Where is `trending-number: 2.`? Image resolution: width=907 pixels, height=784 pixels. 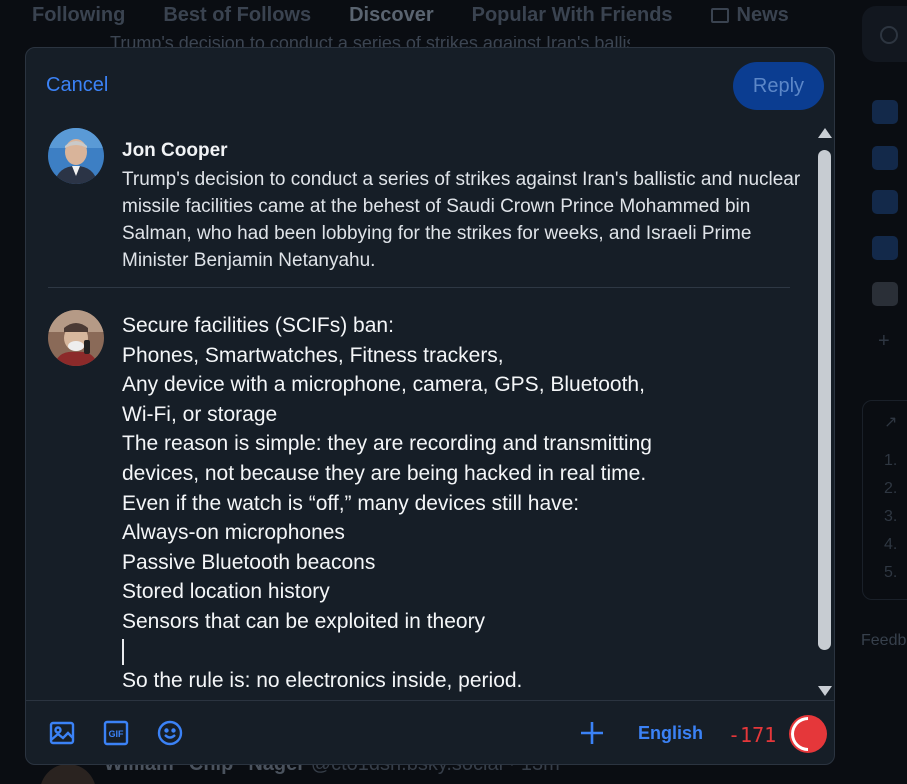
trending-number: 2. is located at coordinates (891, 488).